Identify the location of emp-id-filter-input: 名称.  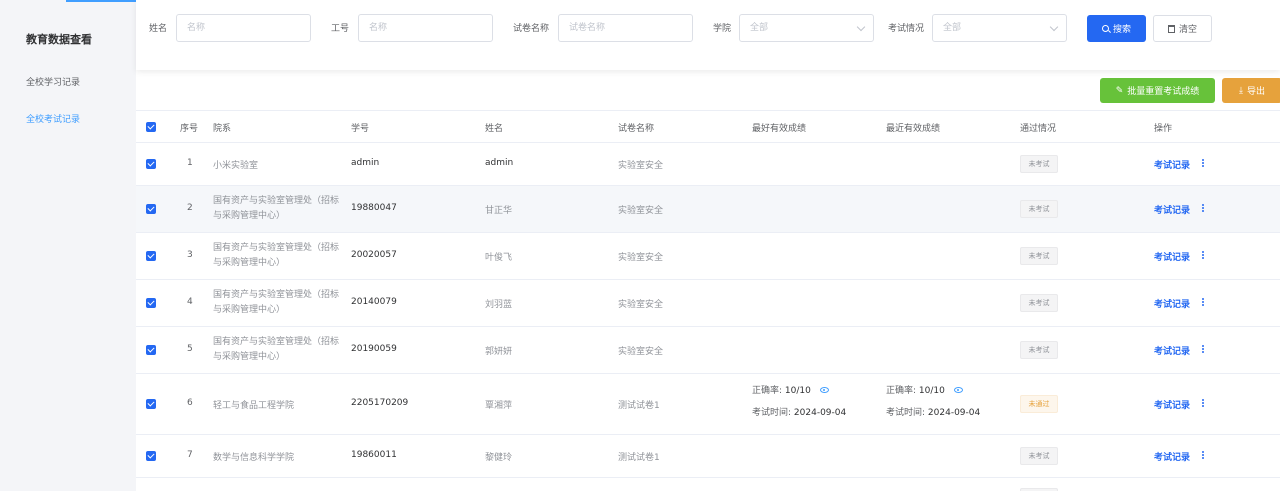
(425, 28).